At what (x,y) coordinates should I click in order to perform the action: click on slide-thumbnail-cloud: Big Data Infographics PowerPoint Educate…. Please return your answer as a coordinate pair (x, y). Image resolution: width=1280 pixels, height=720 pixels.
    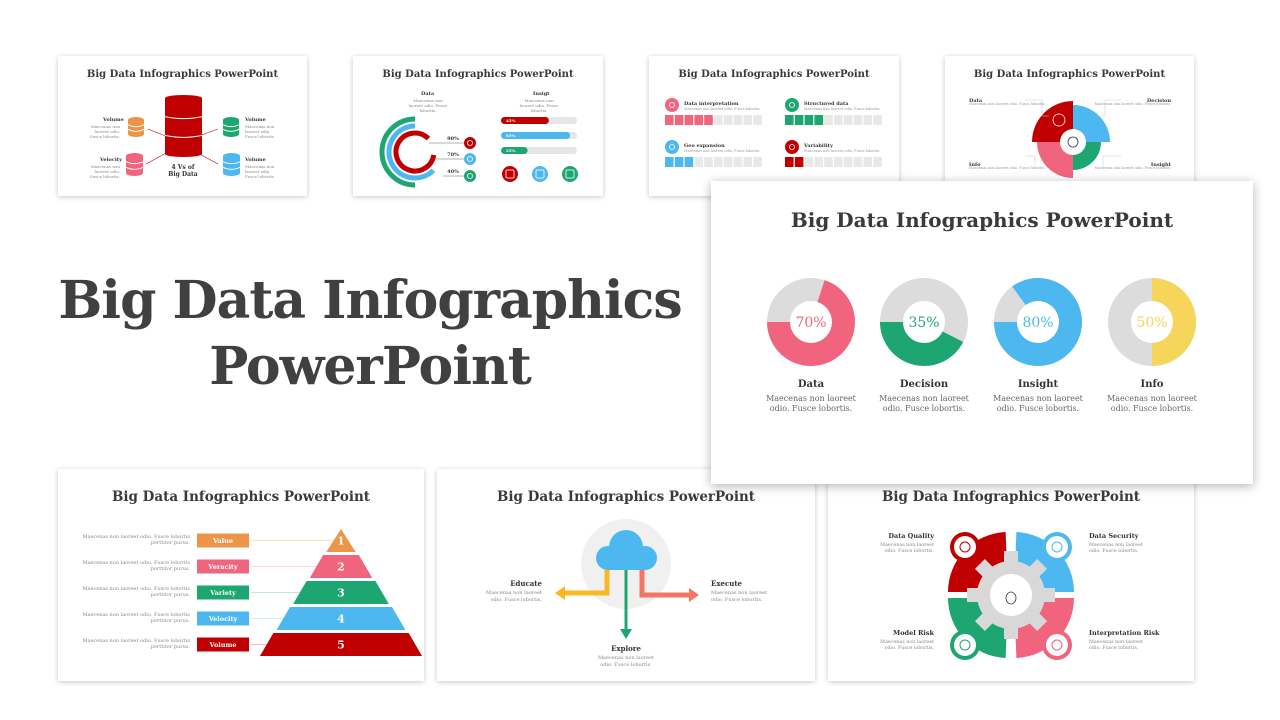
    Looking at the image, I should click on (626, 575).